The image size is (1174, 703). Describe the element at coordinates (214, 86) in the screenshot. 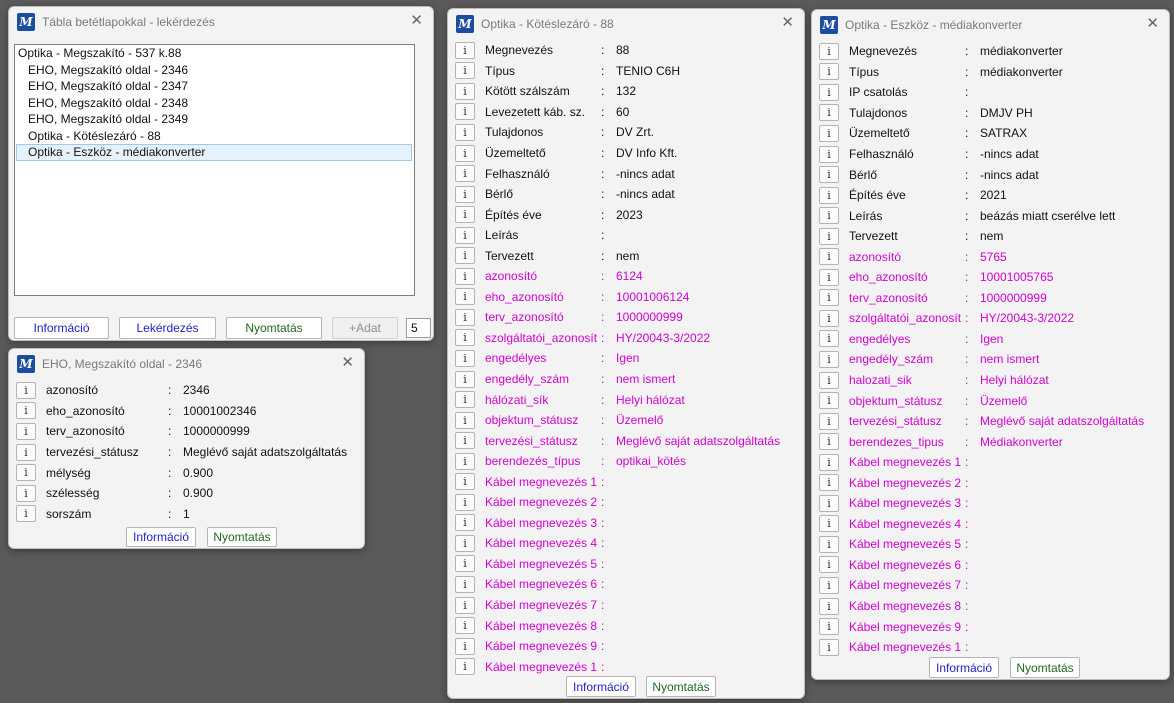

I see `list-item: EHO, Megszakító oldal - 2347` at that location.